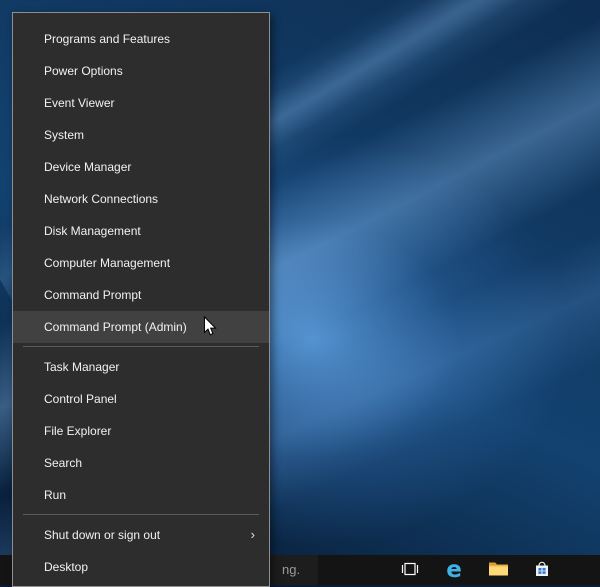 This screenshot has height=587, width=600. What do you see at coordinates (294, 570) in the screenshot?
I see `taskbar-search-box: ng.` at bounding box center [294, 570].